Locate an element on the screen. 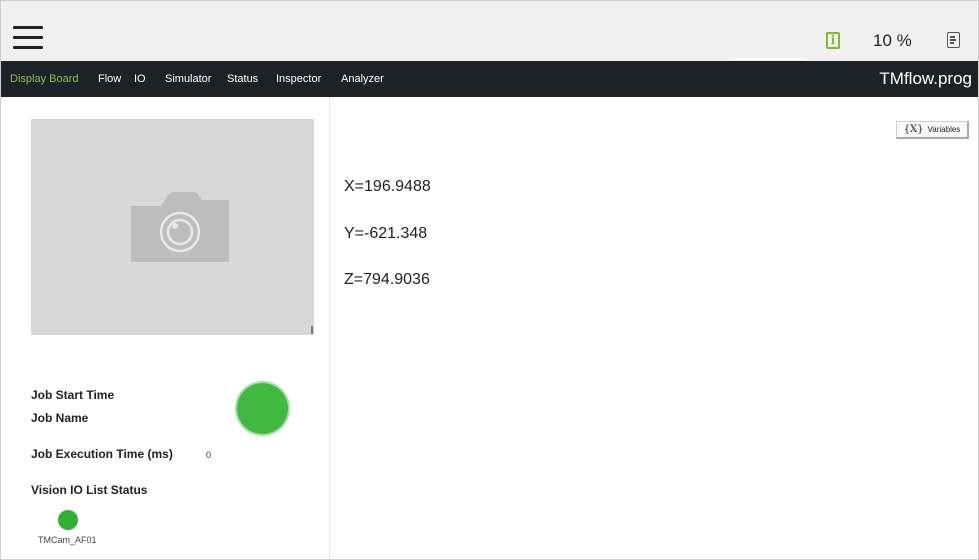  variables-button-label: Variables is located at coordinates (944, 129).